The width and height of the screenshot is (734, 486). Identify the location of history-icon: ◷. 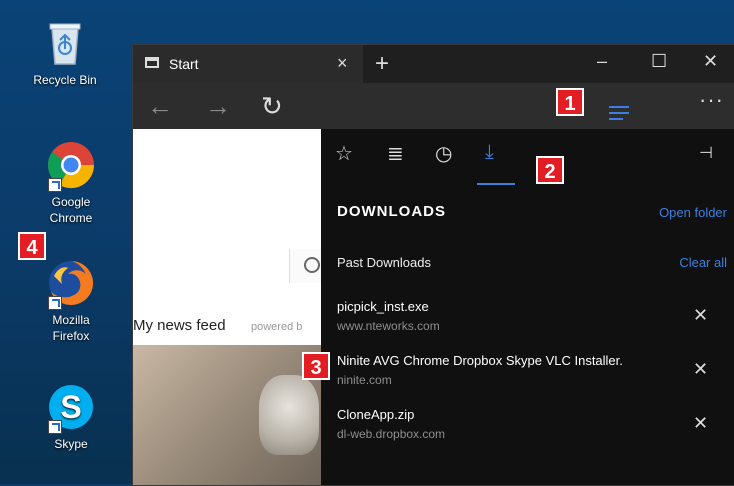
(444, 154).